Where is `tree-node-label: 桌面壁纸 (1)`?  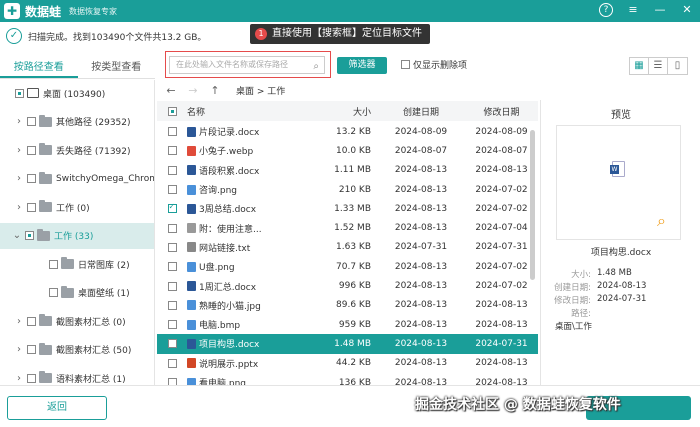 tree-node-label: 桌面壁纸 (1) is located at coordinates (104, 294).